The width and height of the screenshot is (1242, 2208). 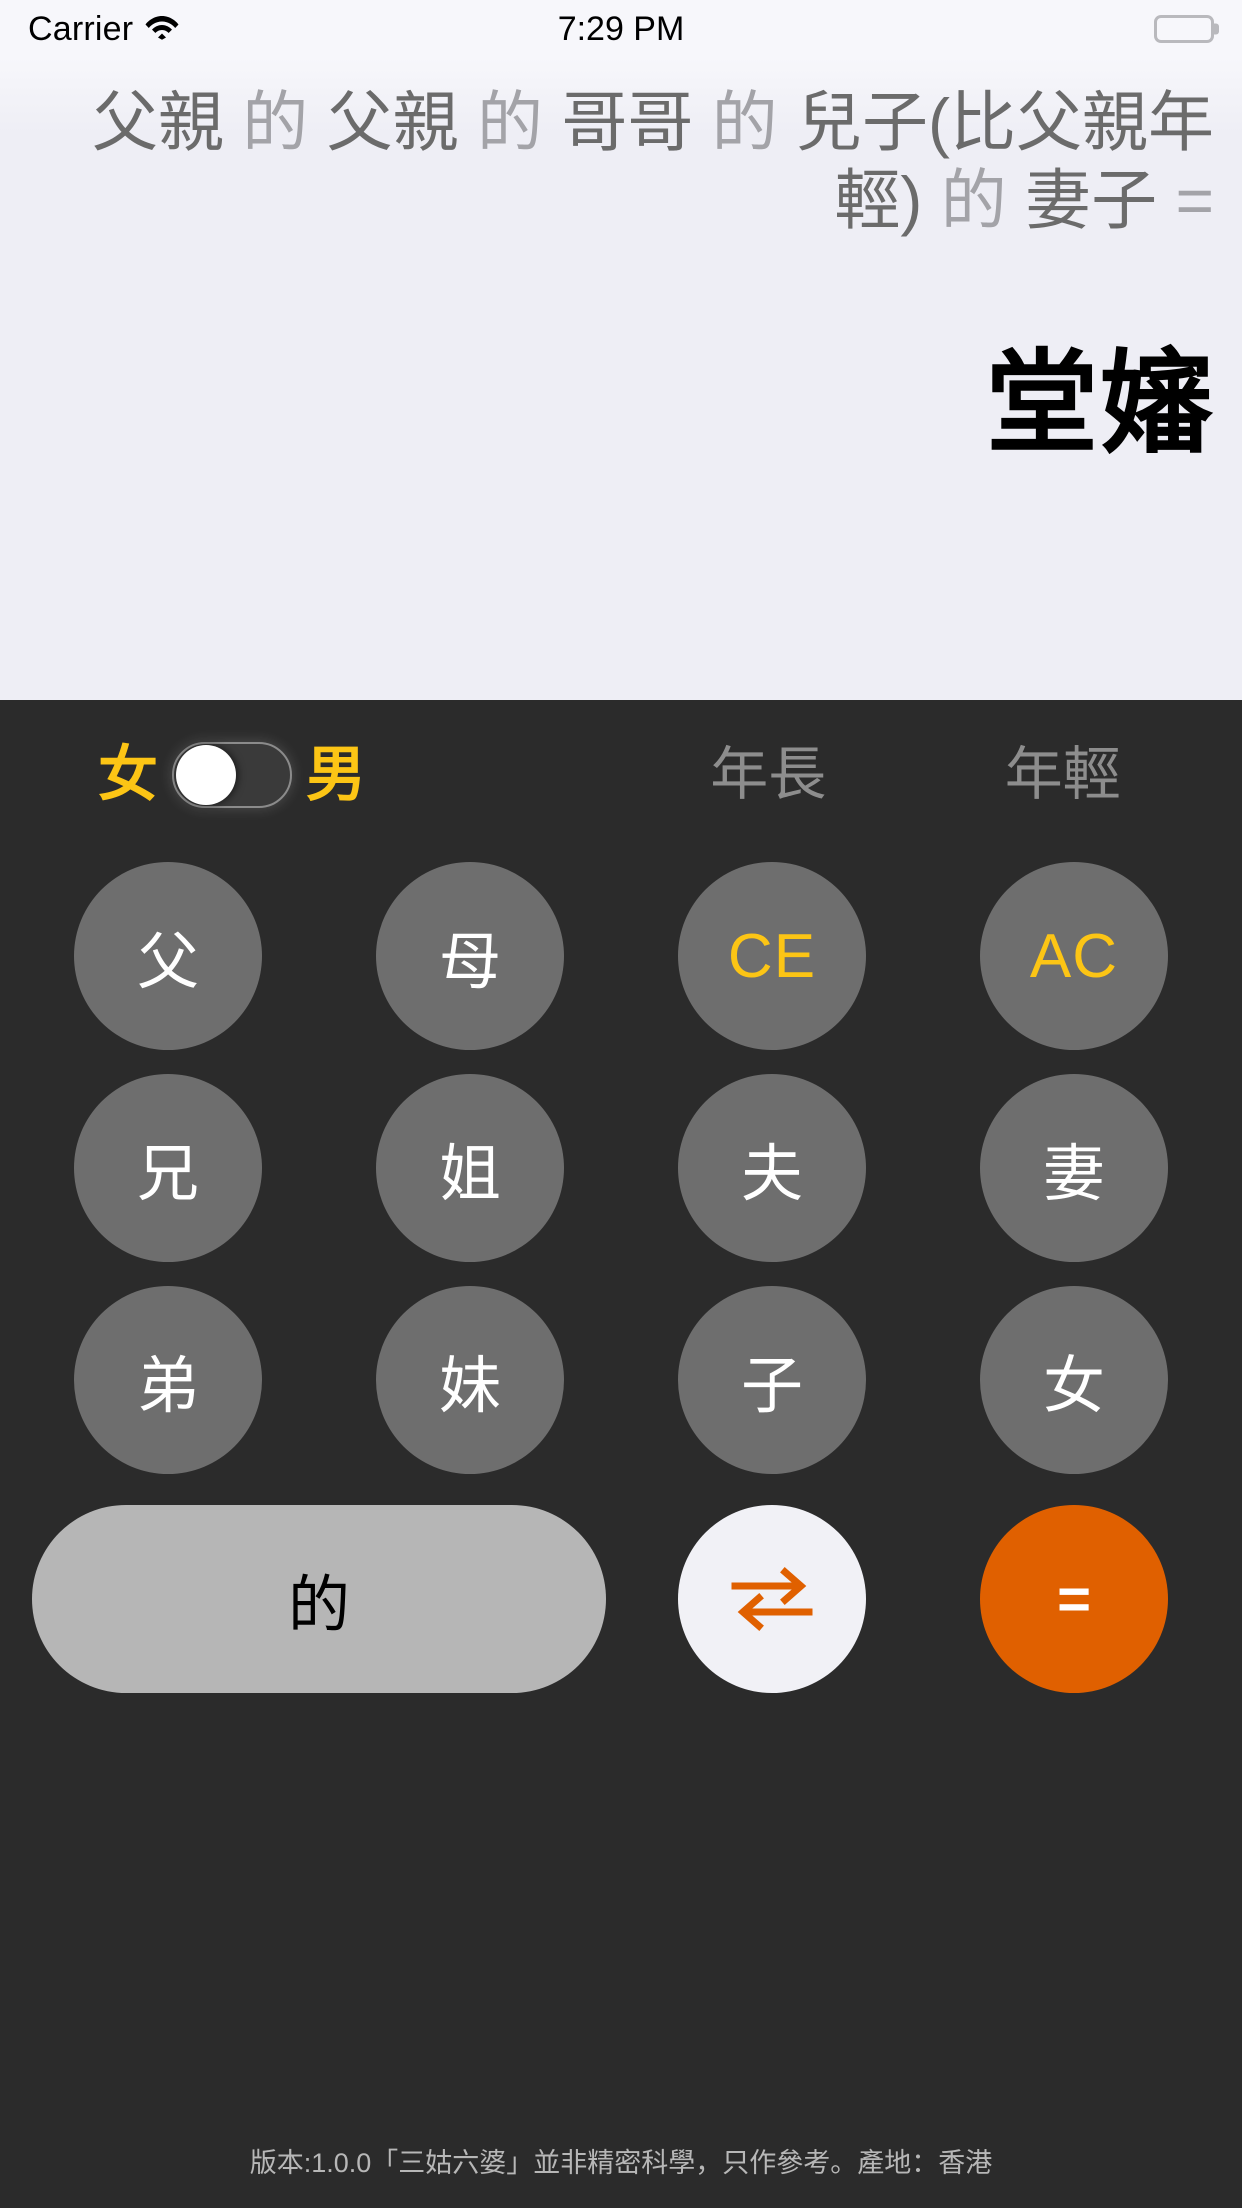 What do you see at coordinates (168, 956) in the screenshot?
I see `key-father: 父` at bounding box center [168, 956].